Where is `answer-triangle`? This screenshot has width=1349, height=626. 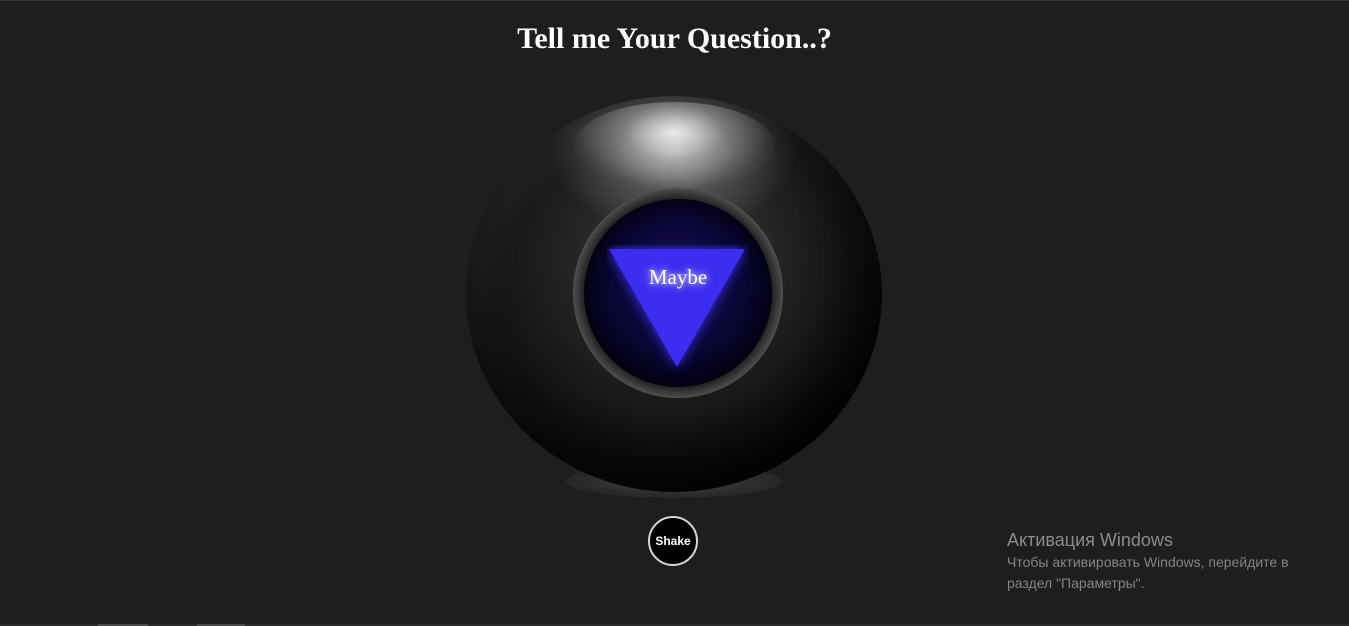 answer-triangle is located at coordinates (677, 308).